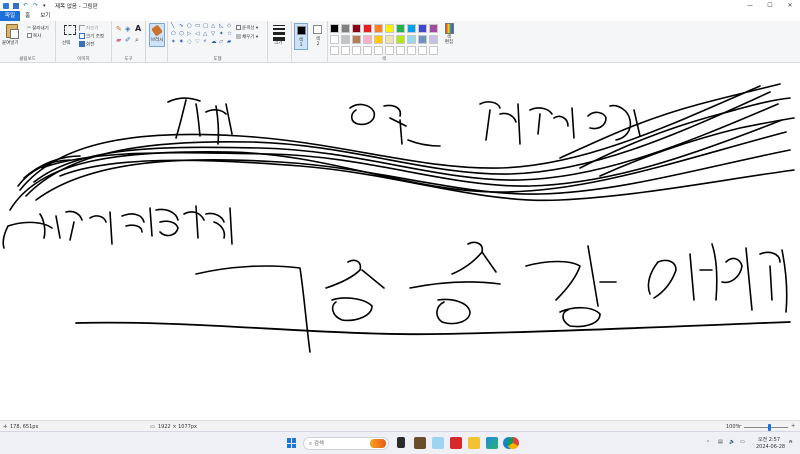 This screenshot has width=800, height=454. I want to click on shape-eight-point-star: ✷, so click(181, 42).